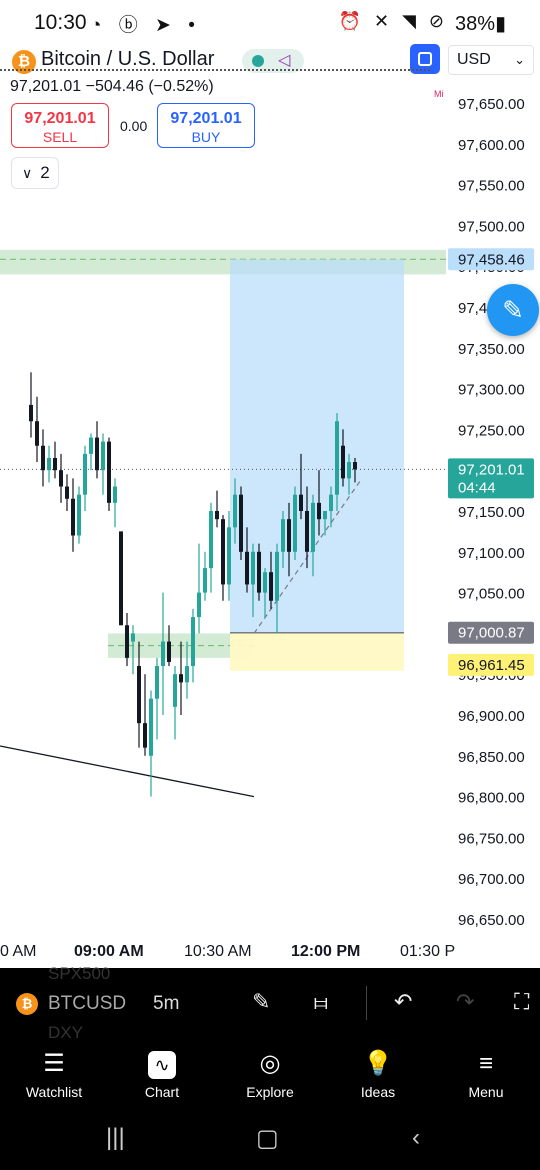 The width and height of the screenshot is (540, 1170). I want to click on redo-icon: ↷, so click(465, 1002).